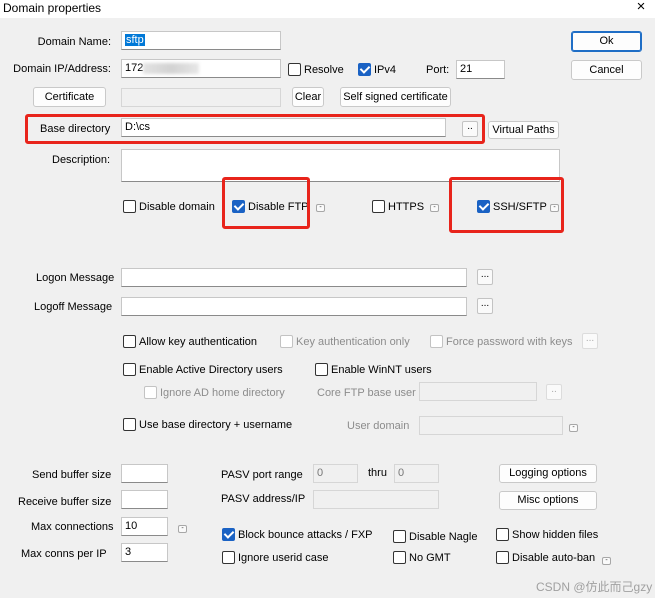 Image resolution: width=655 pixels, height=598 pixels. Describe the element at coordinates (144, 499) in the screenshot. I see `receive-buffer-input` at that location.